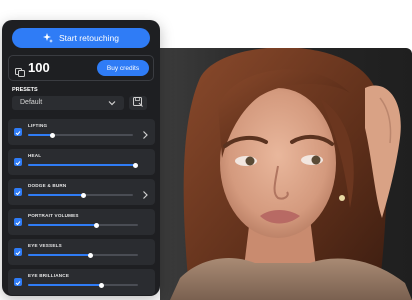 The height and width of the screenshot is (300, 412). What do you see at coordinates (25, 90) in the screenshot?
I see `presets-label: PRESETS` at bounding box center [25, 90].